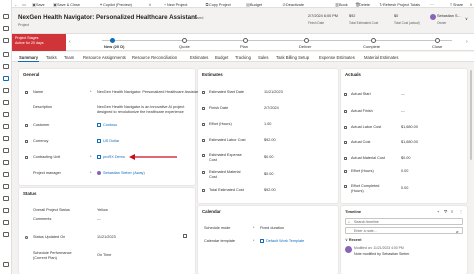  What do you see at coordinates (6, 138) in the screenshot?
I see `roles-icon` at bounding box center [6, 138].